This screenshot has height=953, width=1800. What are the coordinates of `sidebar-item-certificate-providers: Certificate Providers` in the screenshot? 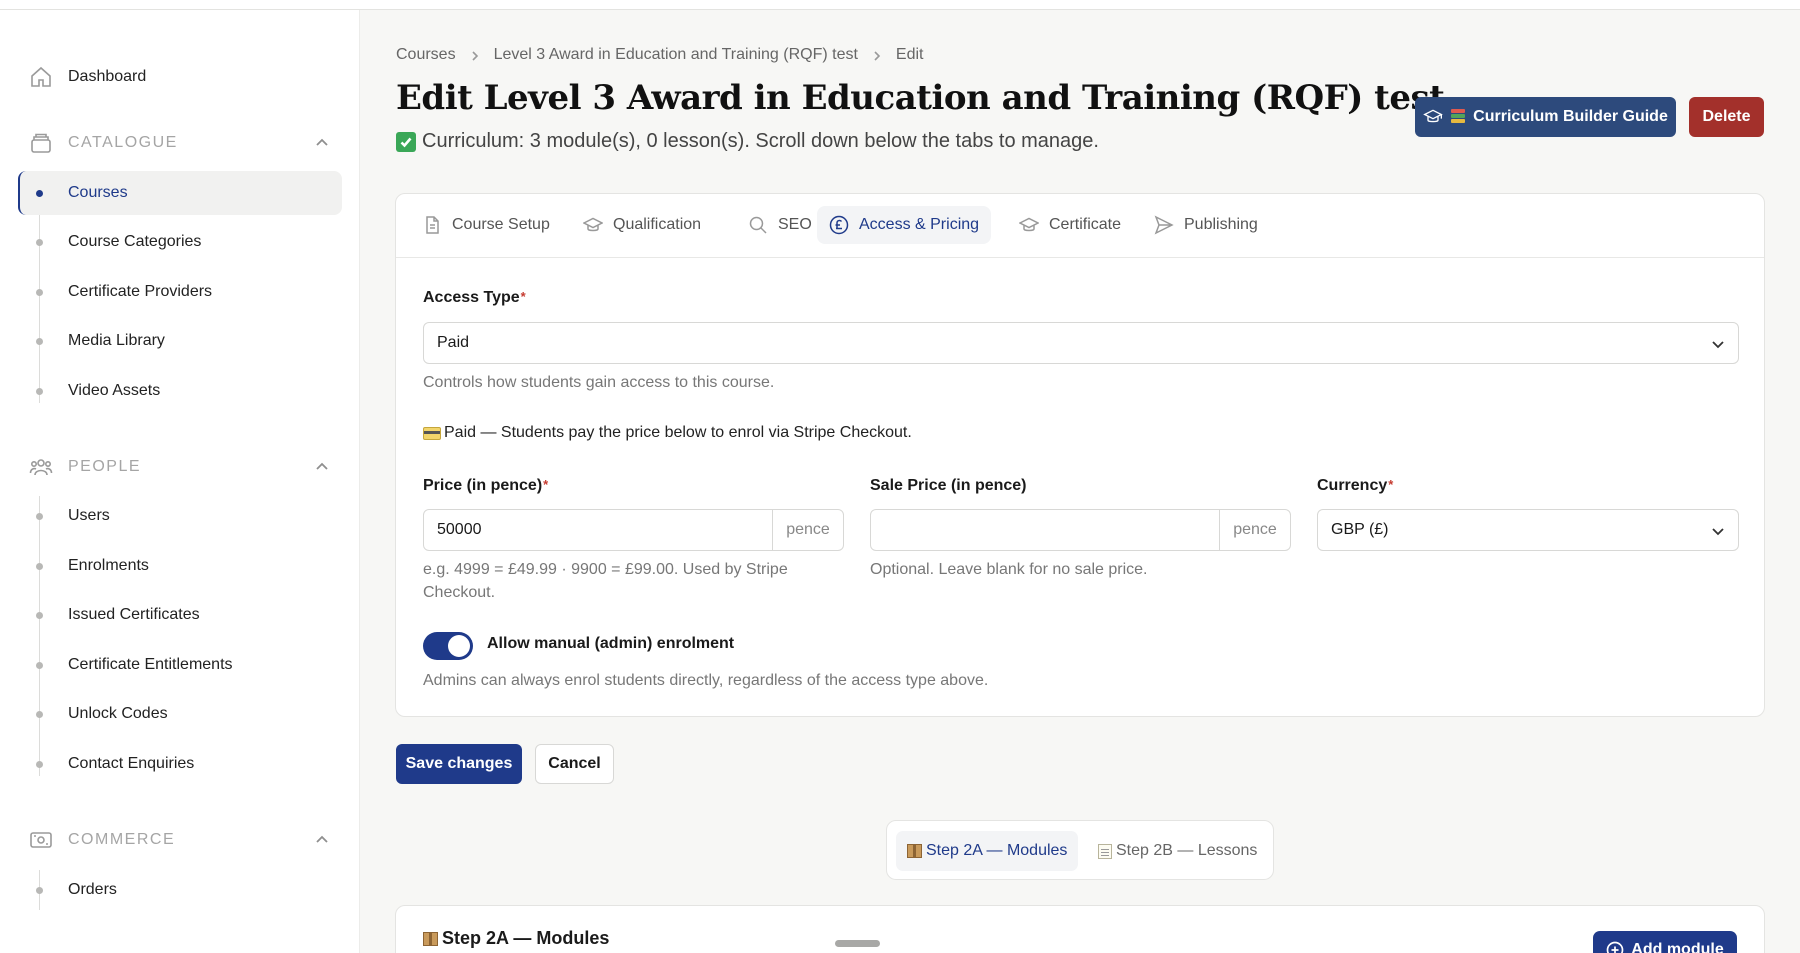 It's located at (180, 292).